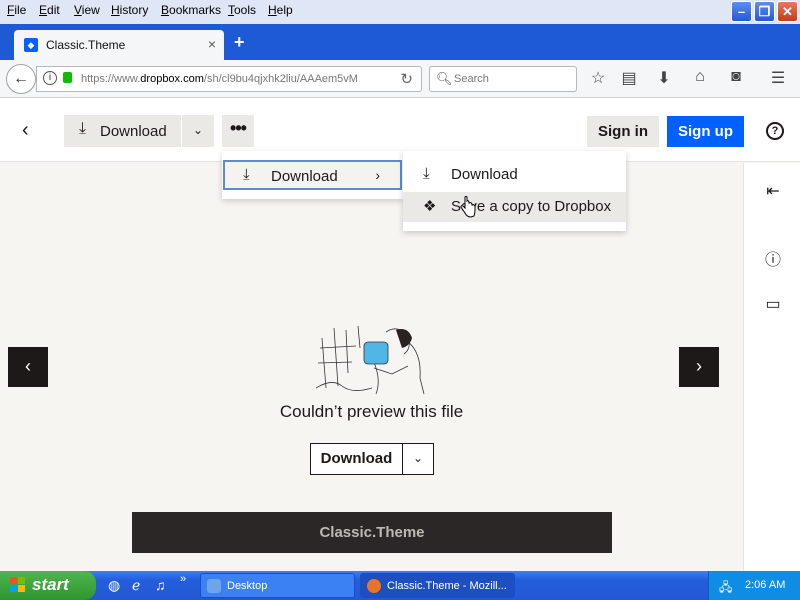  Describe the element at coordinates (214, 586) in the screenshot. I see `desktop-icon` at that location.